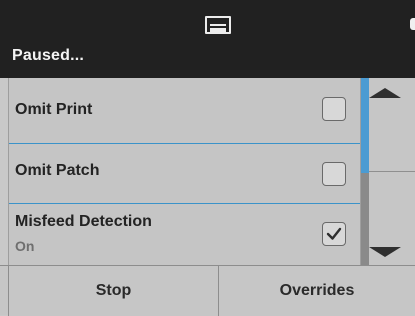 This screenshot has width=415, height=316. Describe the element at coordinates (57, 170) in the screenshot. I see `list-item-label: Omit Patch` at that location.